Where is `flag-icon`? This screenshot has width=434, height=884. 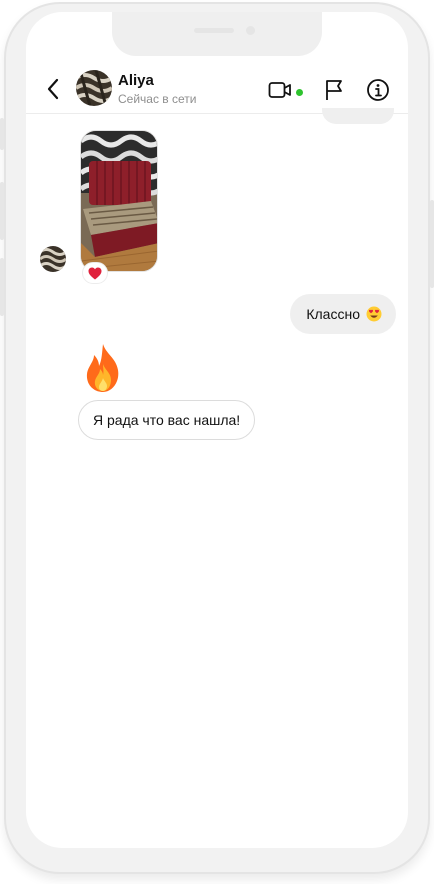
flag-icon is located at coordinates (334, 90).